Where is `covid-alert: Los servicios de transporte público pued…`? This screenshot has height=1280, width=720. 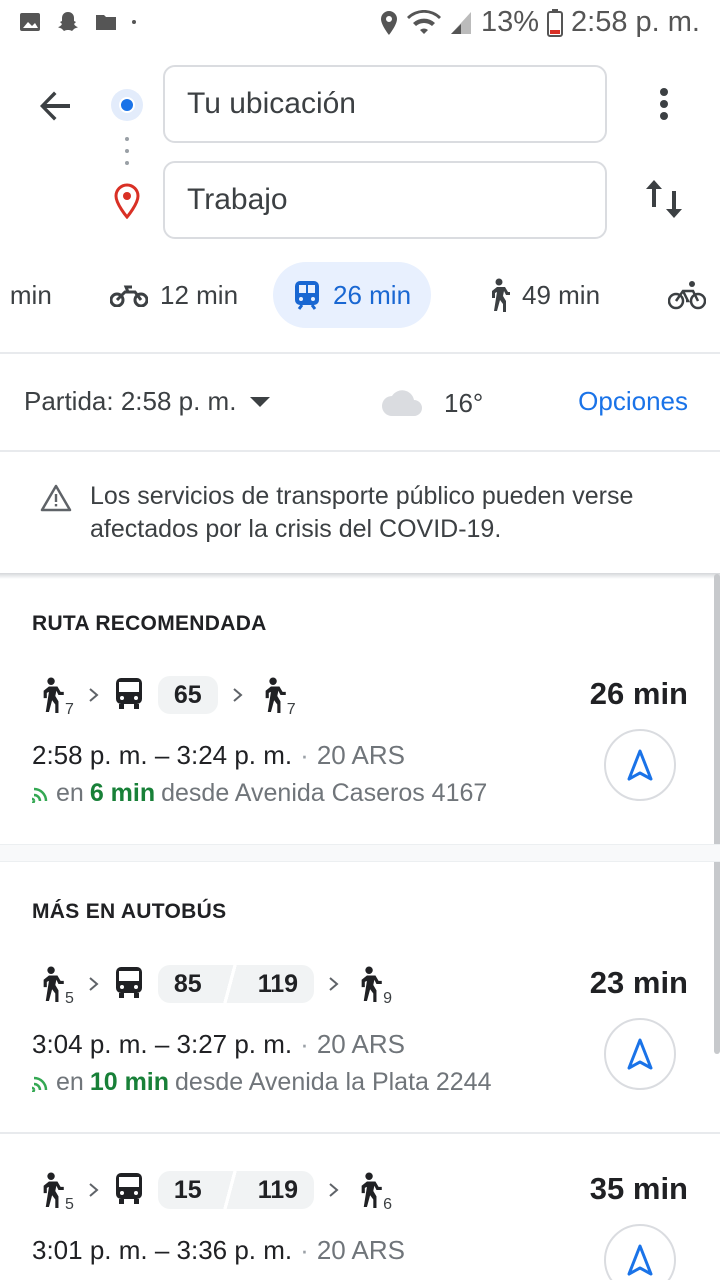
covid-alert: Los servicios de transporte público pued… is located at coordinates (360, 513).